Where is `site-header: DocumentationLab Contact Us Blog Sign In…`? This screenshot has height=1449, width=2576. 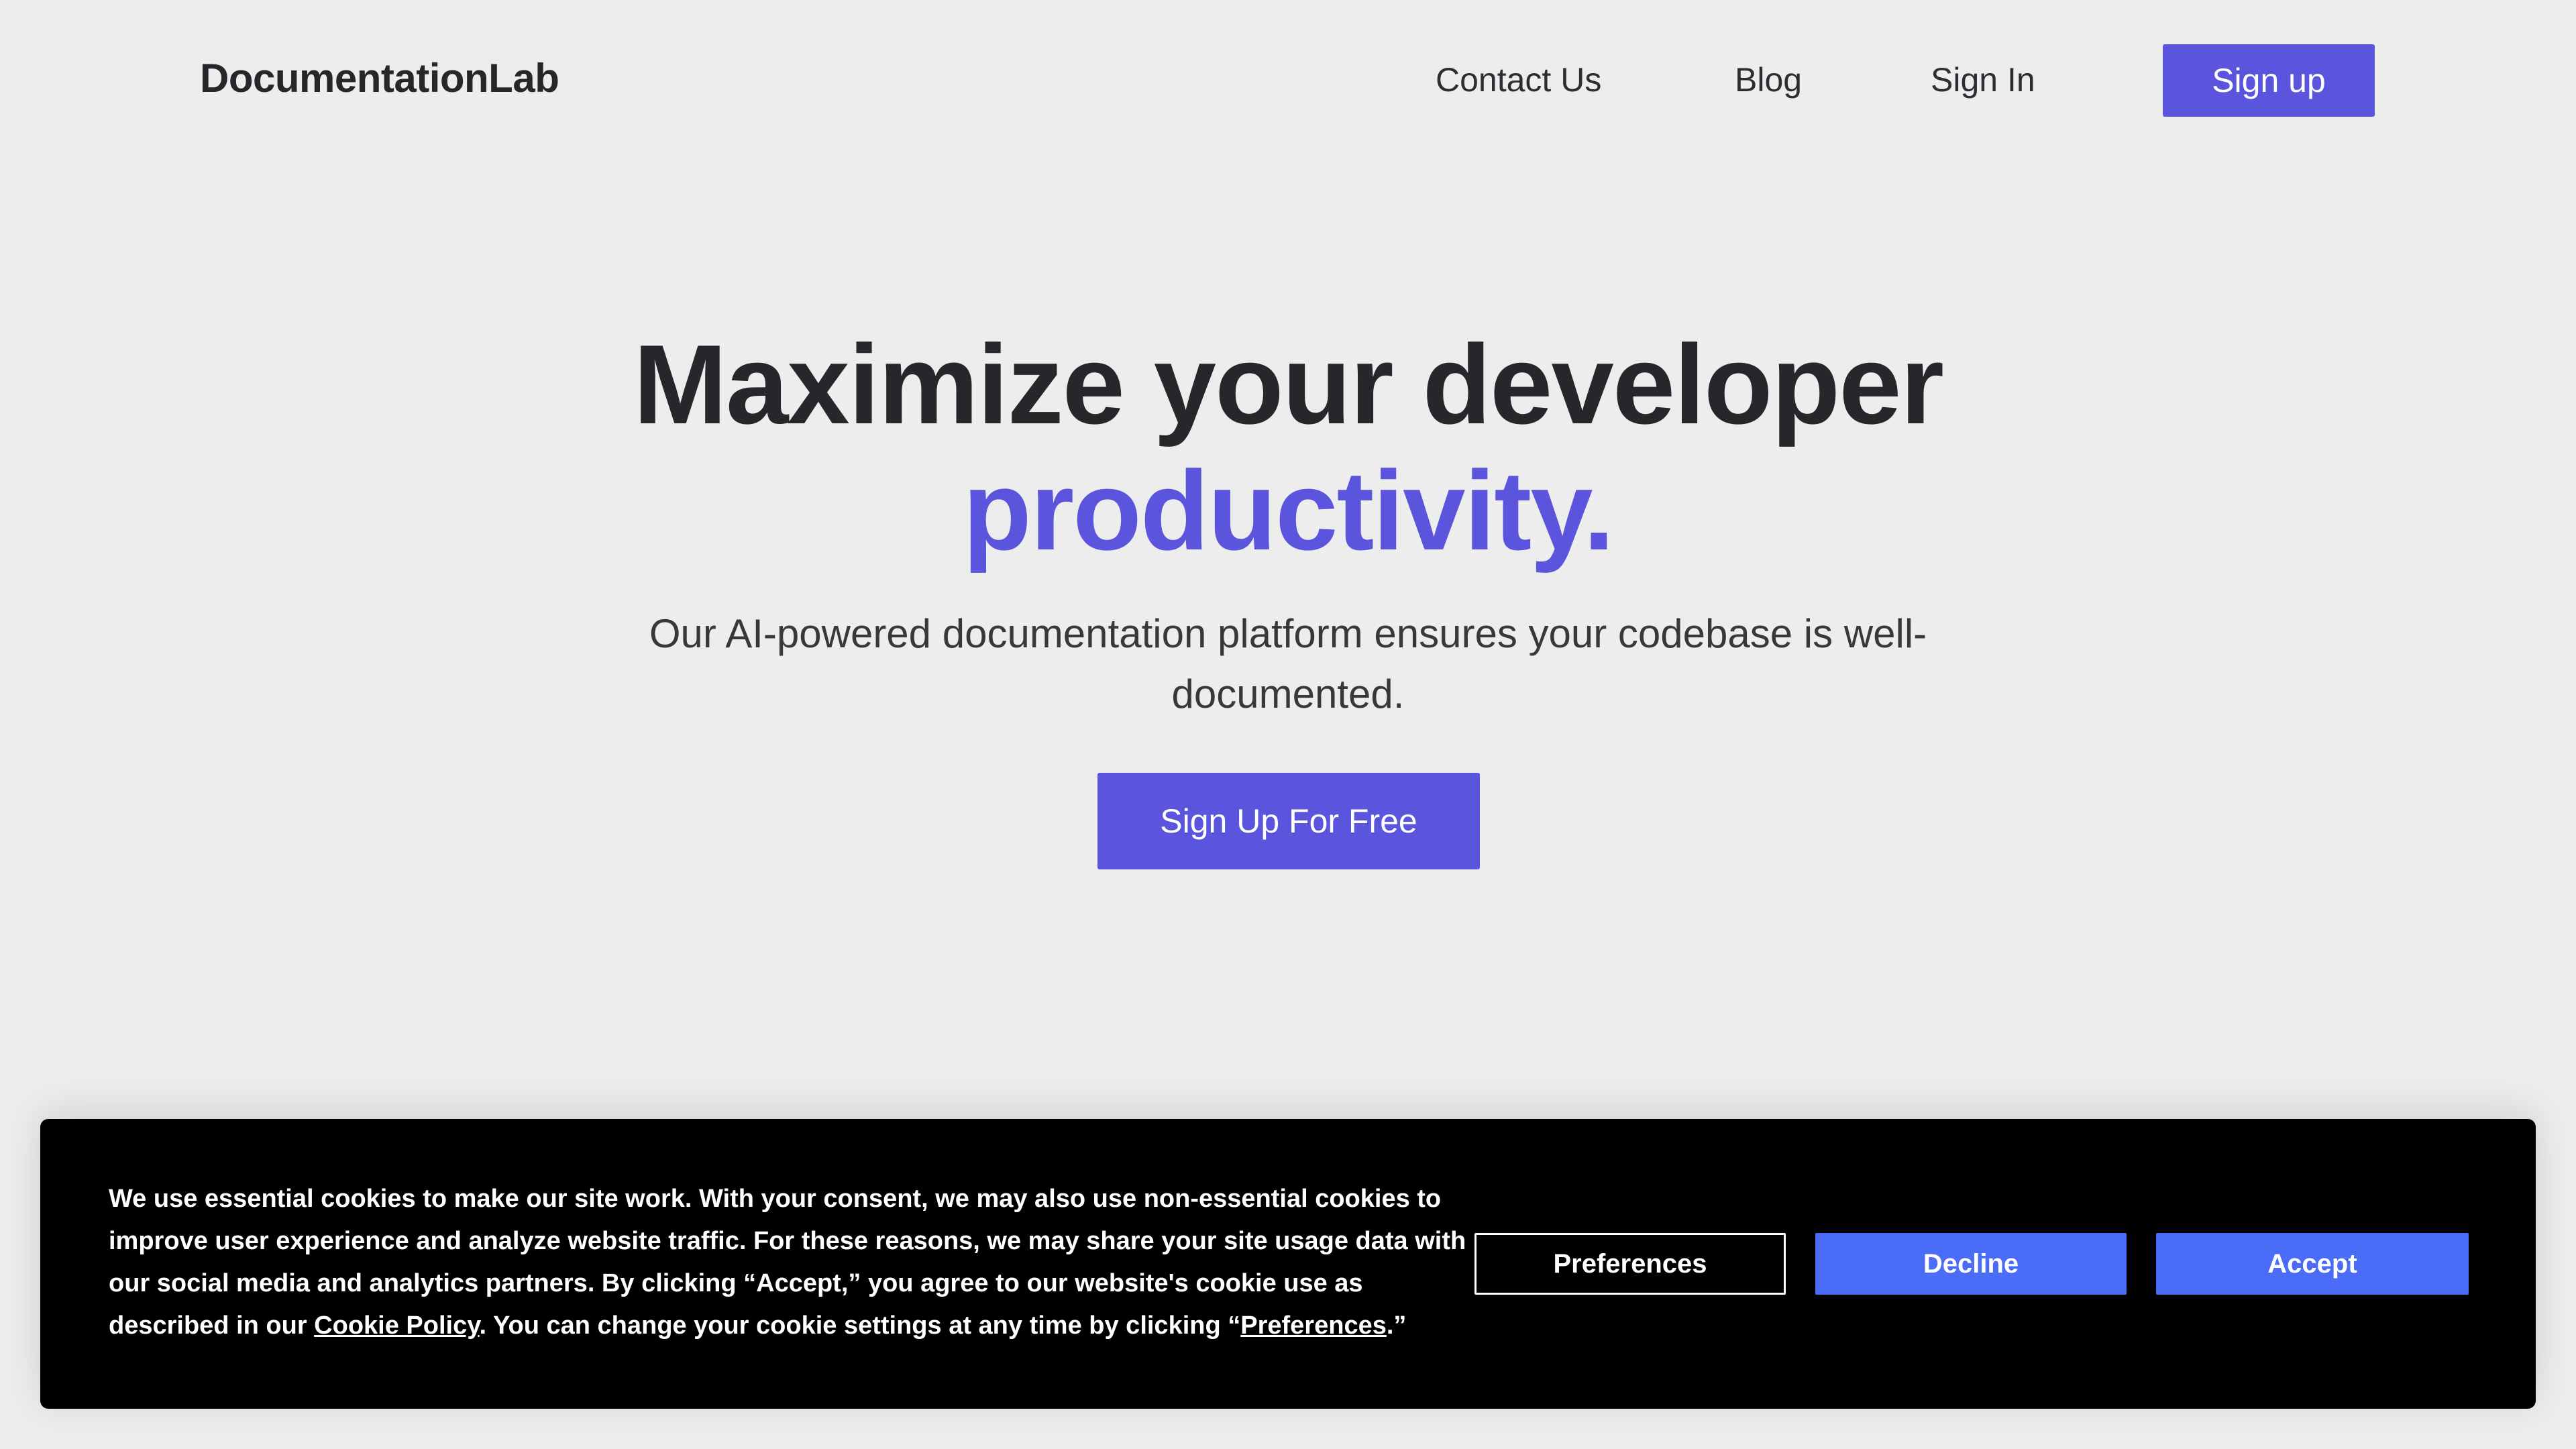
site-header: DocumentationLab Contact Us Blog Sign In… is located at coordinates (1288, 80).